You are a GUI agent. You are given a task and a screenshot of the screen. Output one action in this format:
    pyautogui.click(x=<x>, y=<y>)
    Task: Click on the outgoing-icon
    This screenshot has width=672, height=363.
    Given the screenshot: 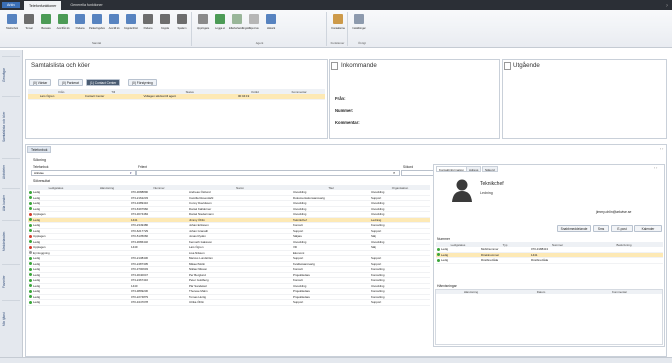 What is the action you would take?
    pyautogui.click(x=507, y=66)
    